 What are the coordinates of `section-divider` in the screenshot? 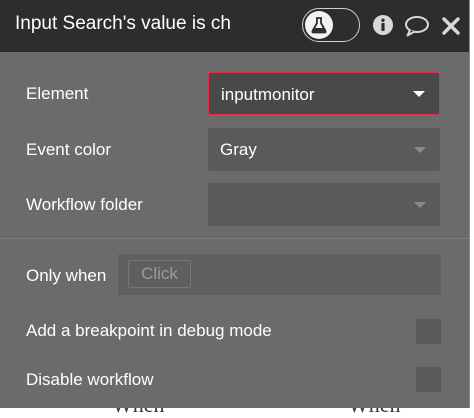 It's located at (234, 238).